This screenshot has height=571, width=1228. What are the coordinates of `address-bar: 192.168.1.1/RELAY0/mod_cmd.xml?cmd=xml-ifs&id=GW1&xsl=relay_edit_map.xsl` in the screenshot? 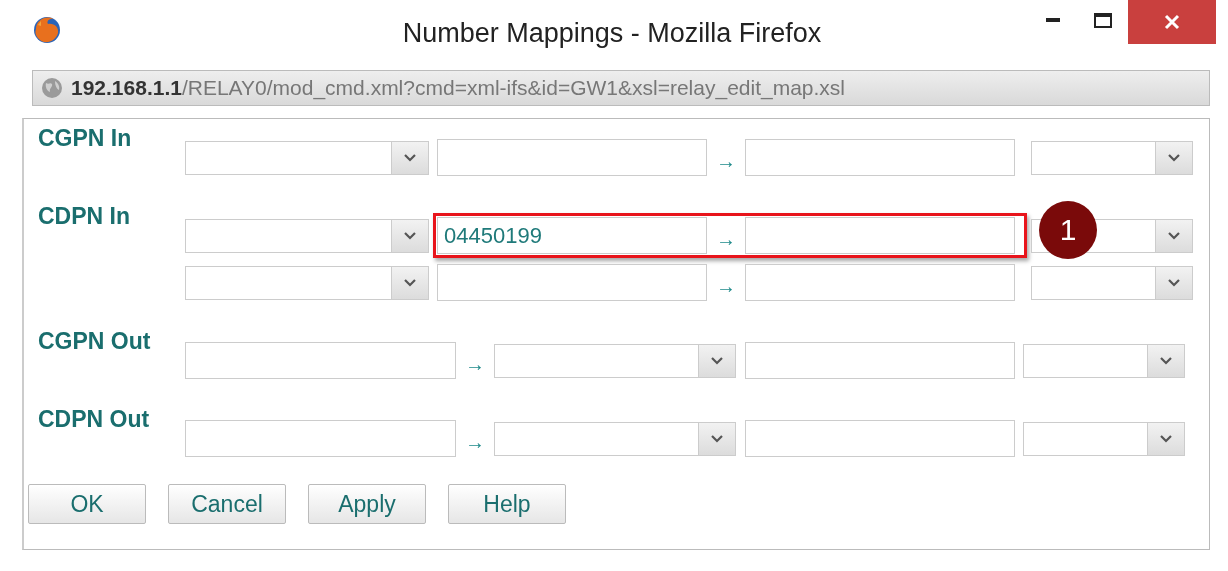 It's located at (621, 88).